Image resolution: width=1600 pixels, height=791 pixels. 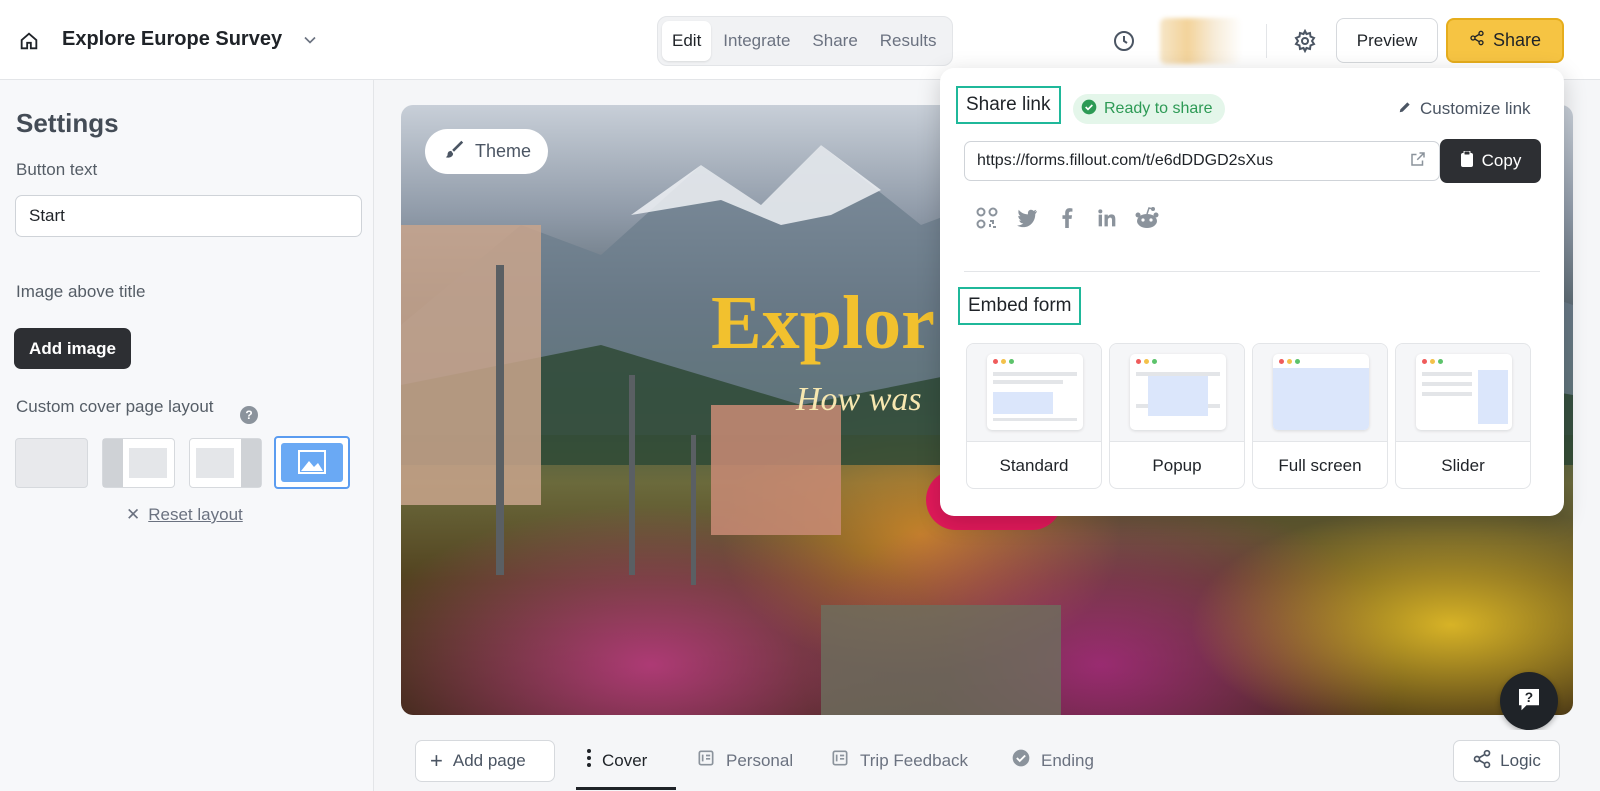 I want to click on embed-standard-preview, so click(x=1034, y=393).